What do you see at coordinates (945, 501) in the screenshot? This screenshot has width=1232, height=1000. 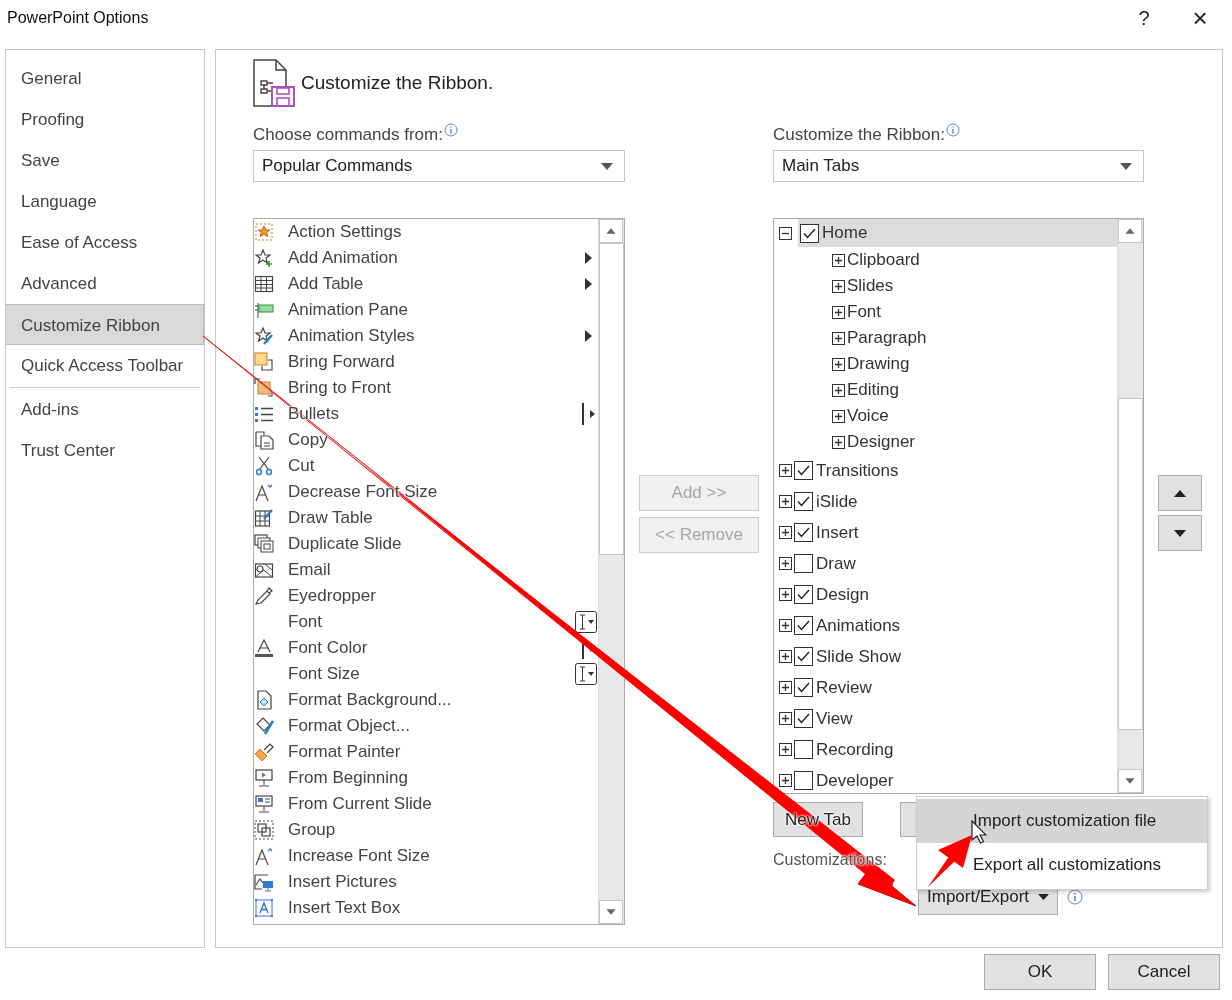 I see `tab-item: iSlide` at bounding box center [945, 501].